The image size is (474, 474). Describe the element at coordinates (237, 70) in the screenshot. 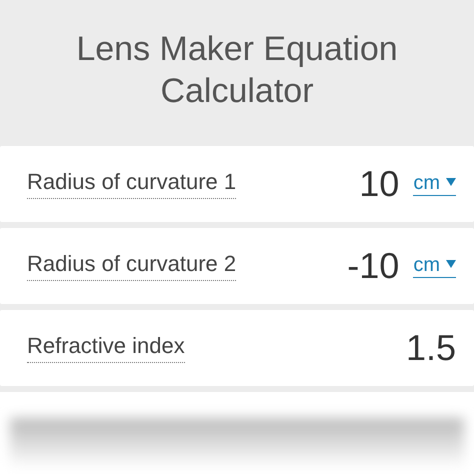

I see `calculator-title: Lens Maker Equation Calculator` at that location.